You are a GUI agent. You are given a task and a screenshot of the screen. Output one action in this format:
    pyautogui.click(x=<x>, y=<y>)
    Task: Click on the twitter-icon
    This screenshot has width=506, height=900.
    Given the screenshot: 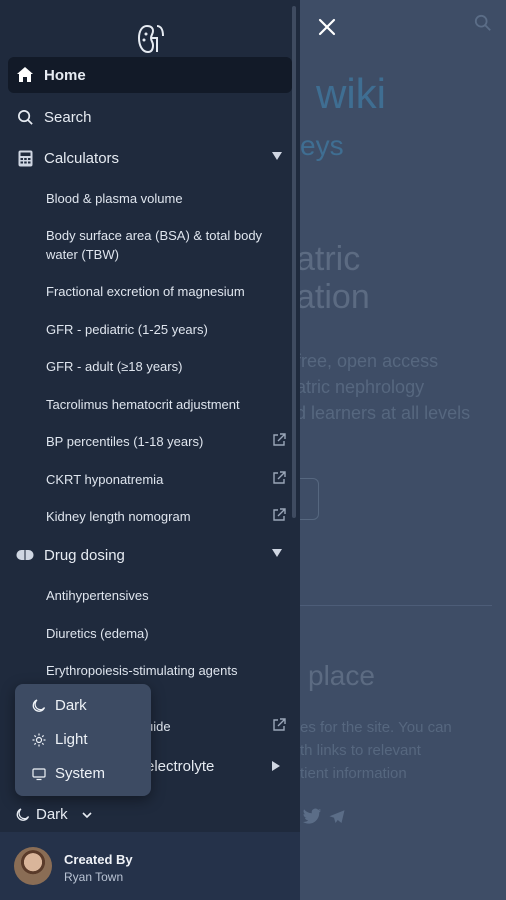 What is the action you would take?
    pyautogui.click(x=312, y=817)
    